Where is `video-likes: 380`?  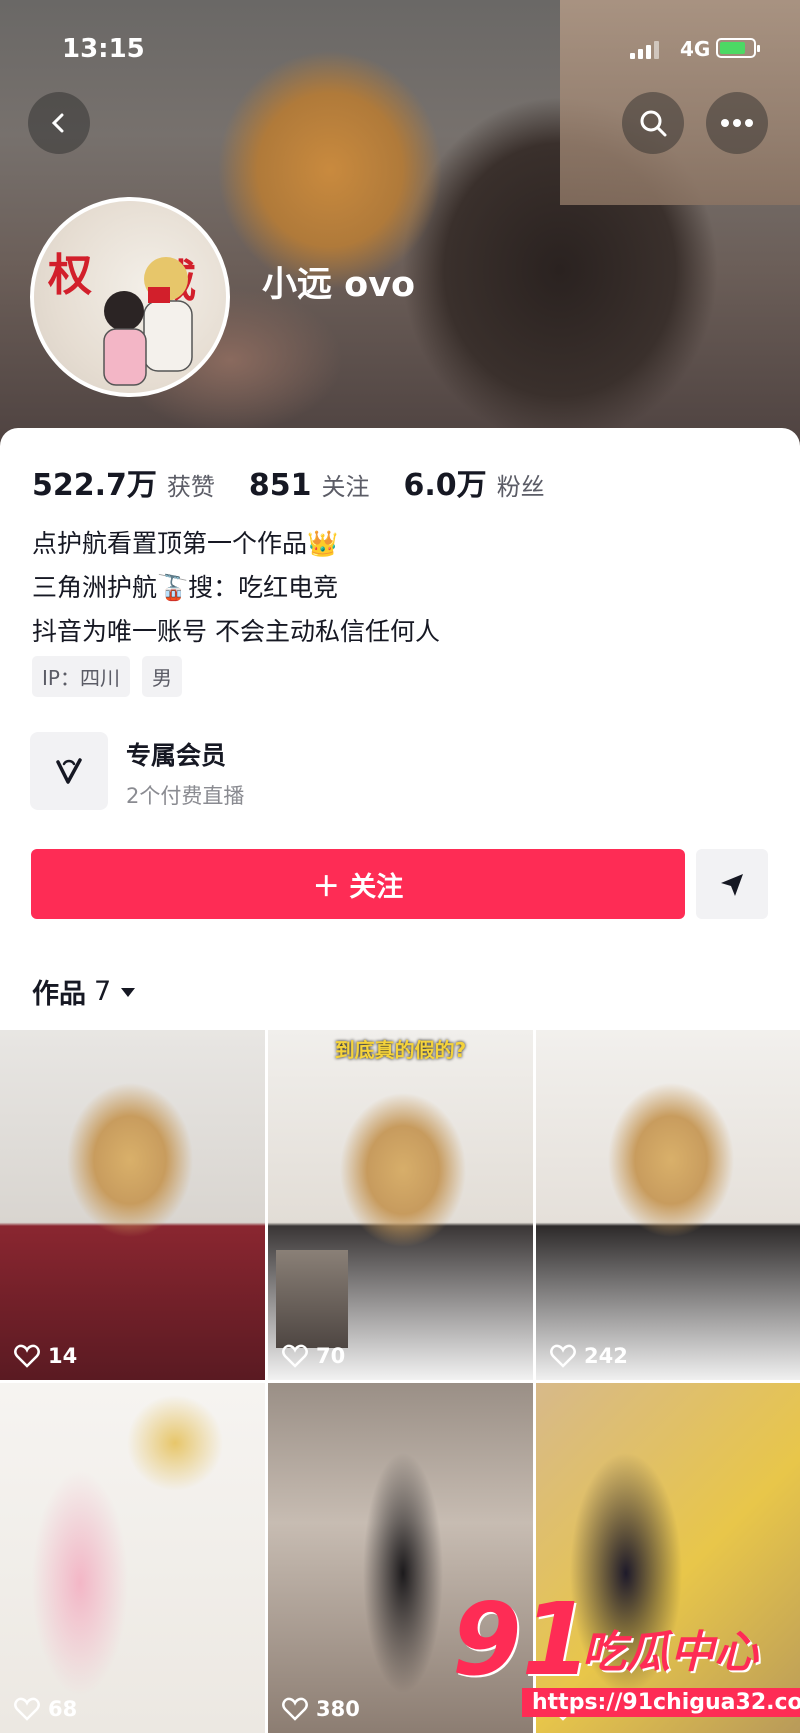
video-likes: 380 is located at coordinates (321, 1709).